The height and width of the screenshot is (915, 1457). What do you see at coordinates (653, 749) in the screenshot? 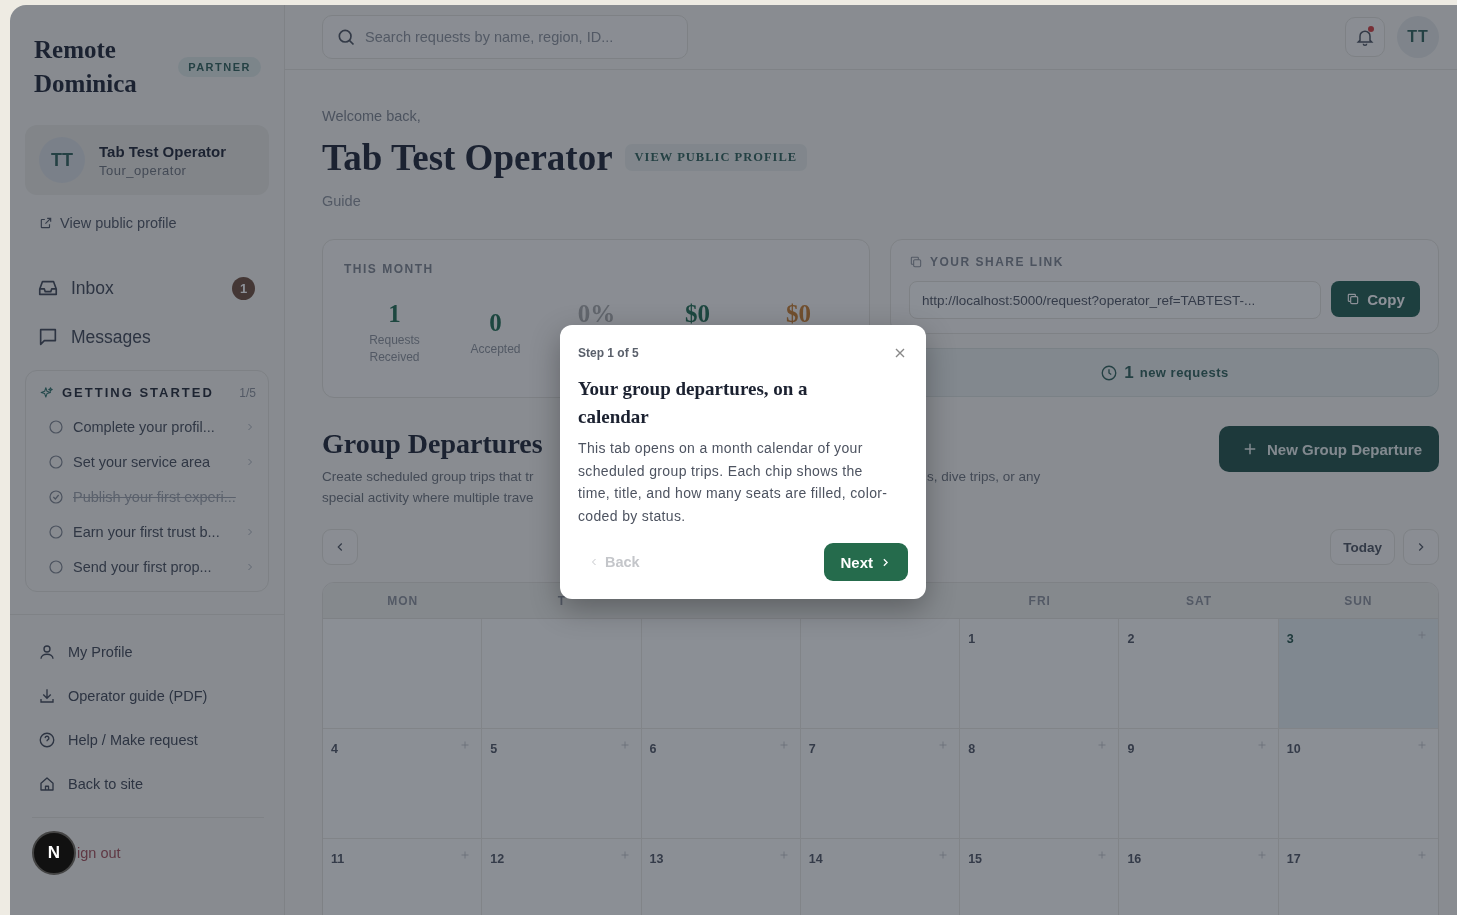
I see `day-number: 6` at bounding box center [653, 749].